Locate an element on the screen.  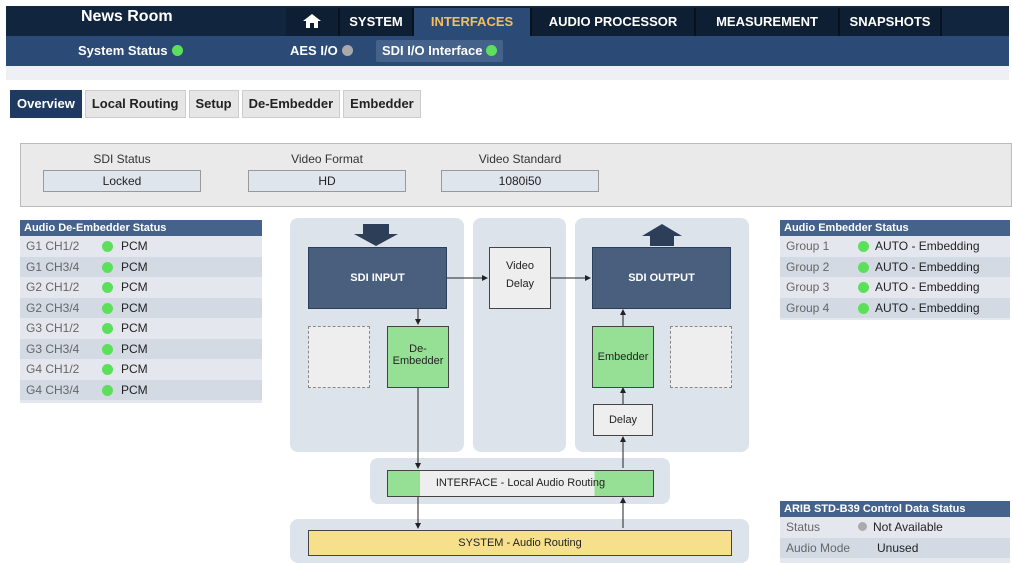
tab-overview: Overview is located at coordinates (46, 104).